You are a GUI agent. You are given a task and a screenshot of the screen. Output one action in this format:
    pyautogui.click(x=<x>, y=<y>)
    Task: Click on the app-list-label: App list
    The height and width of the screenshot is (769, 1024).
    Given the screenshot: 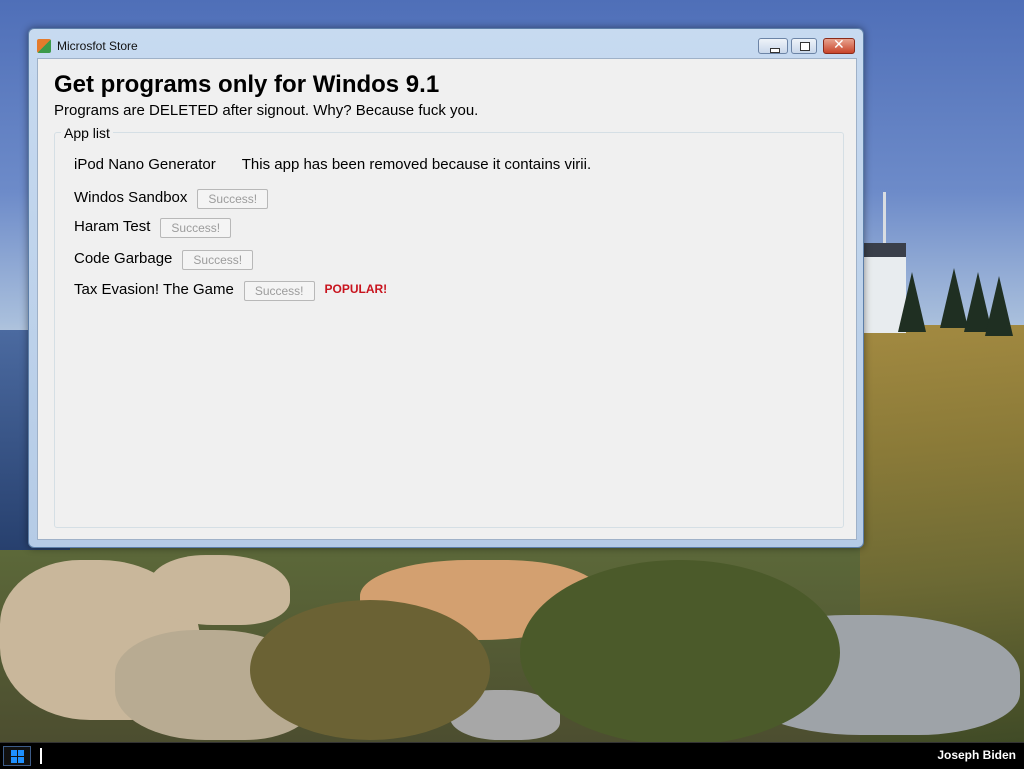 What is the action you would take?
    pyautogui.click(x=87, y=133)
    